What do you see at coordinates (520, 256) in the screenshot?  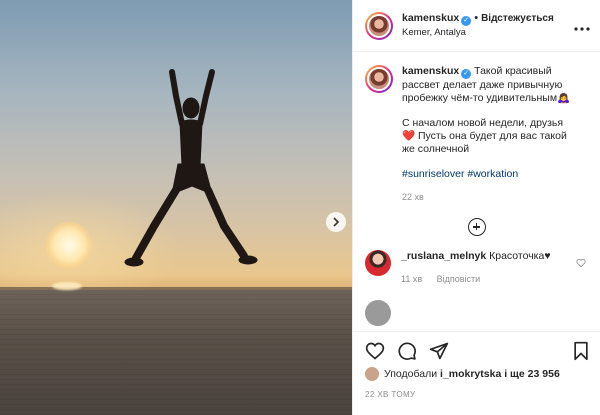 I see `comment-text: Красоточка♥` at bounding box center [520, 256].